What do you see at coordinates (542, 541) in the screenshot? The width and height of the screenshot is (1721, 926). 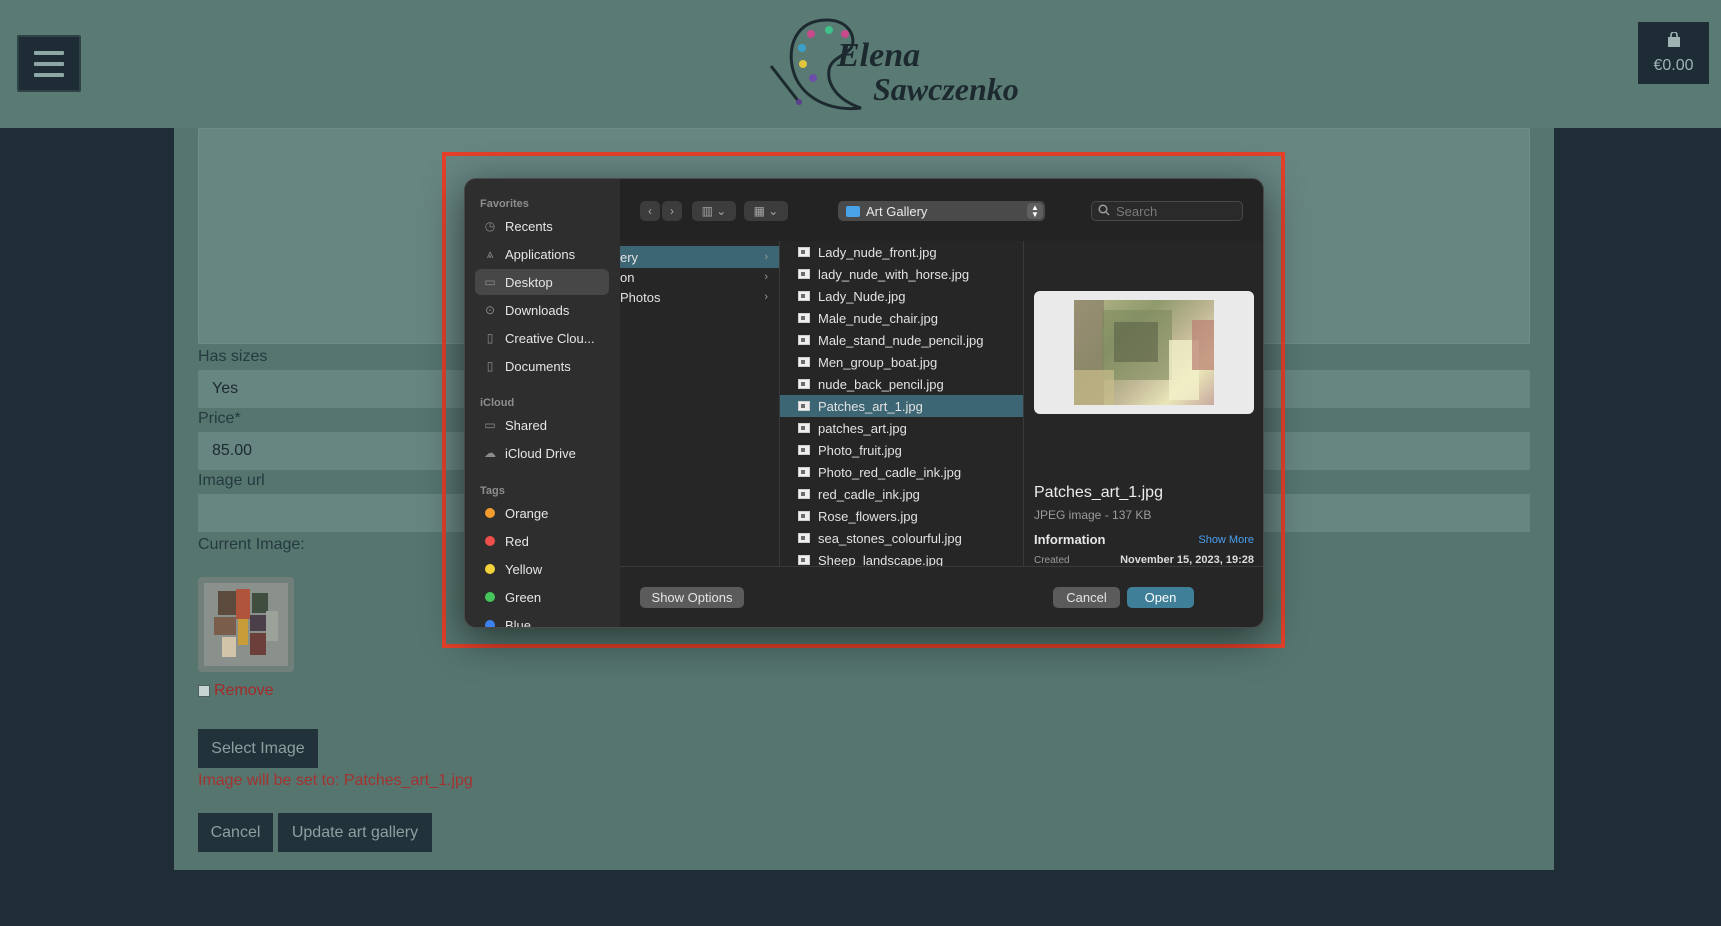 I see `sidebar-tag-red: Red` at bounding box center [542, 541].